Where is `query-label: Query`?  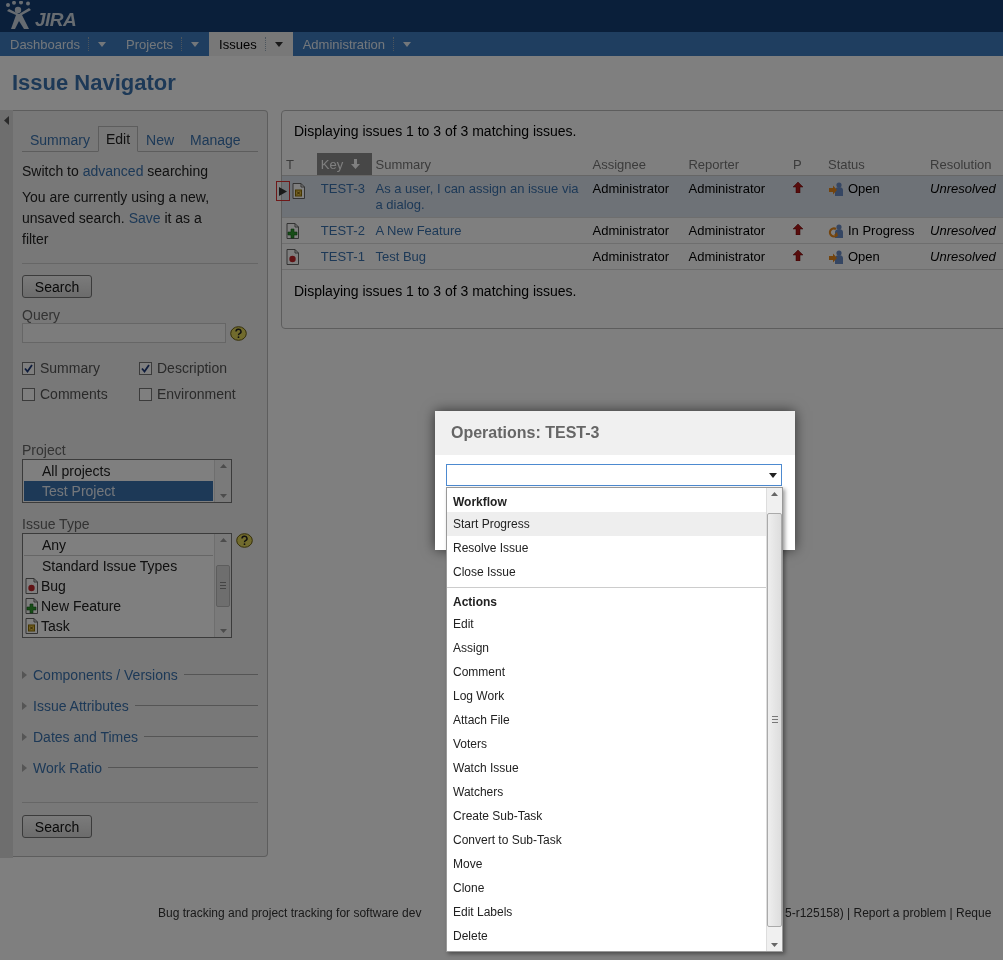 query-label: Query is located at coordinates (42, 315).